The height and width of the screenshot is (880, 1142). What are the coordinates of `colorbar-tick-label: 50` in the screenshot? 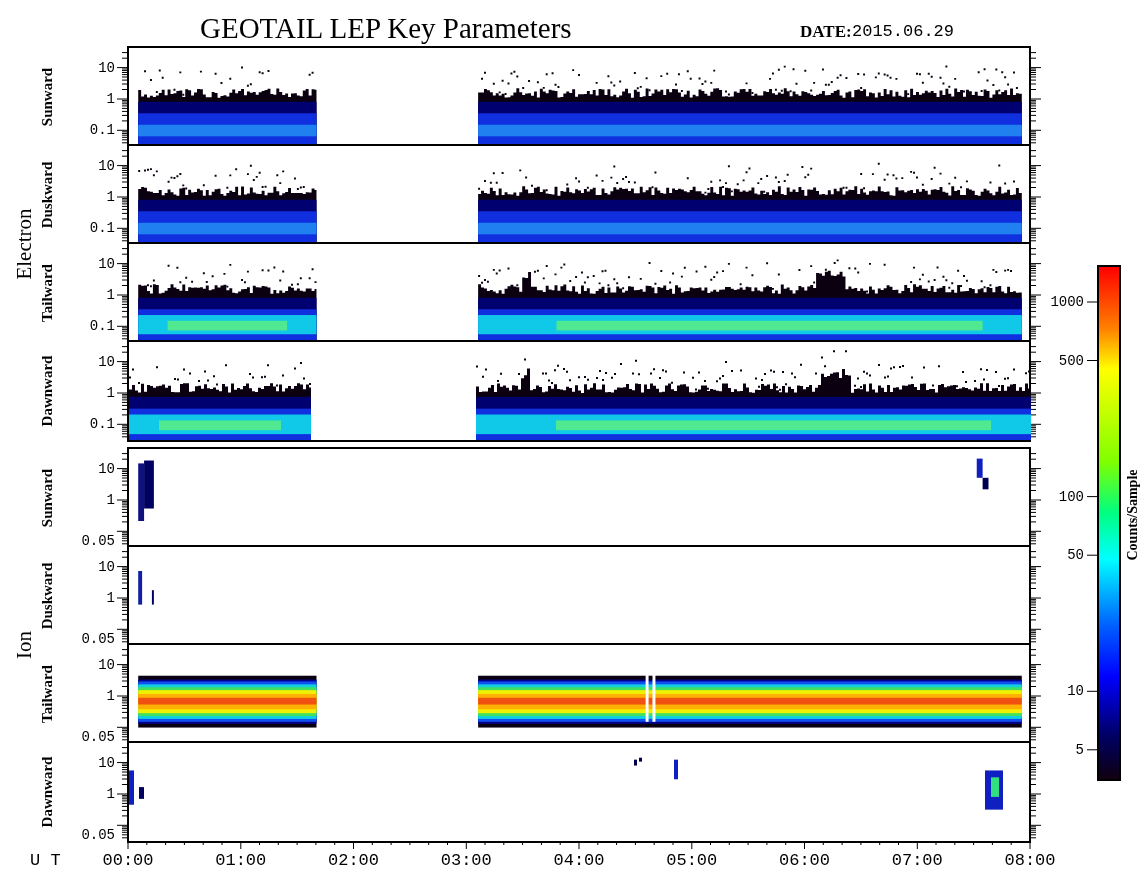 It's located at (1075, 555).